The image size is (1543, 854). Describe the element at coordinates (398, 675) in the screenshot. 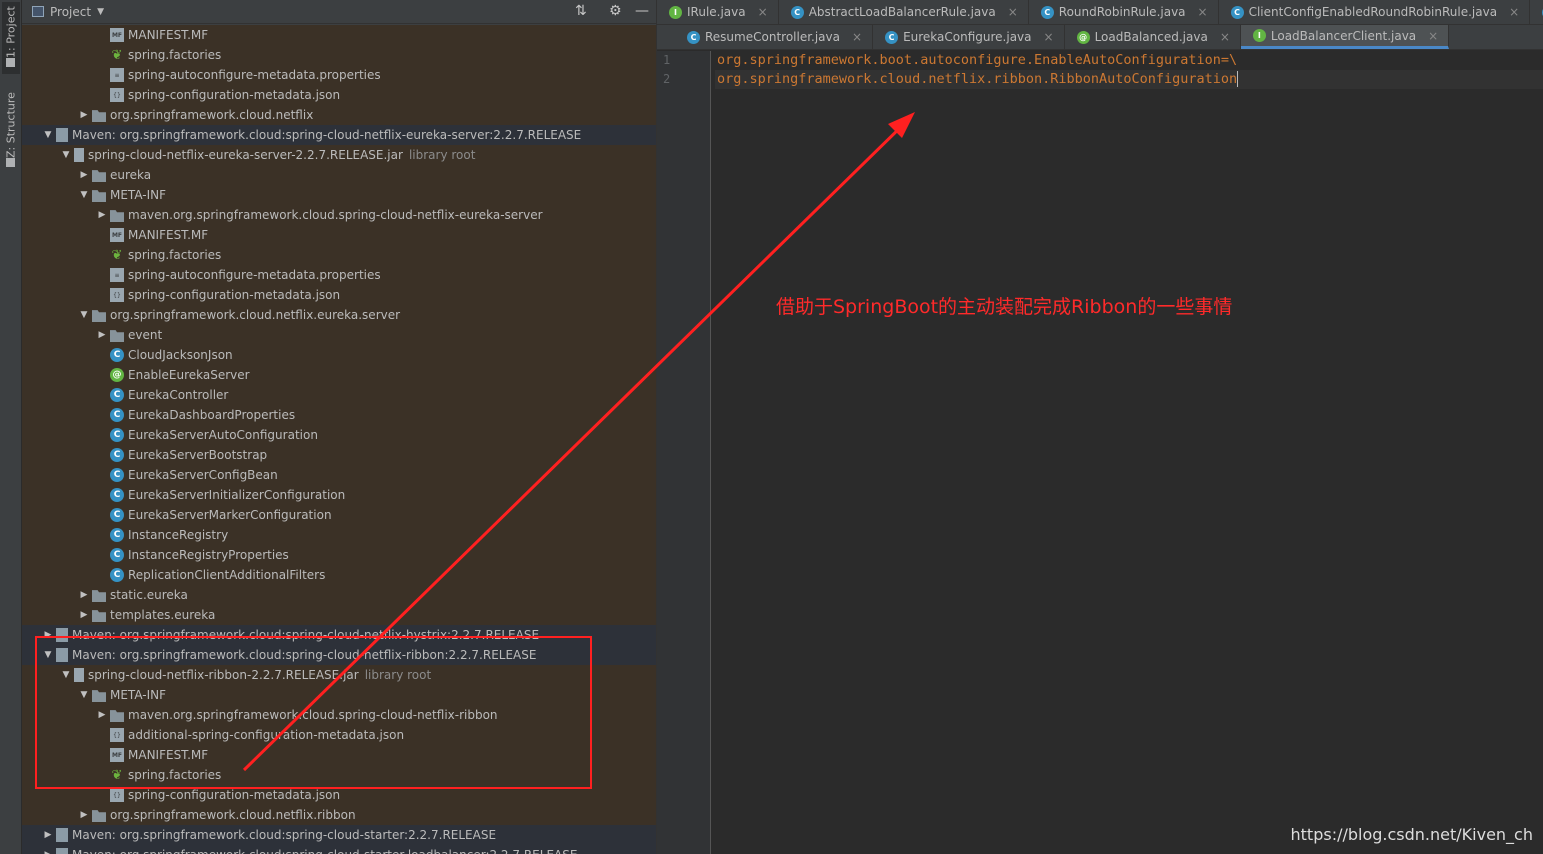

I see `tree-item-suffix: library root` at that location.